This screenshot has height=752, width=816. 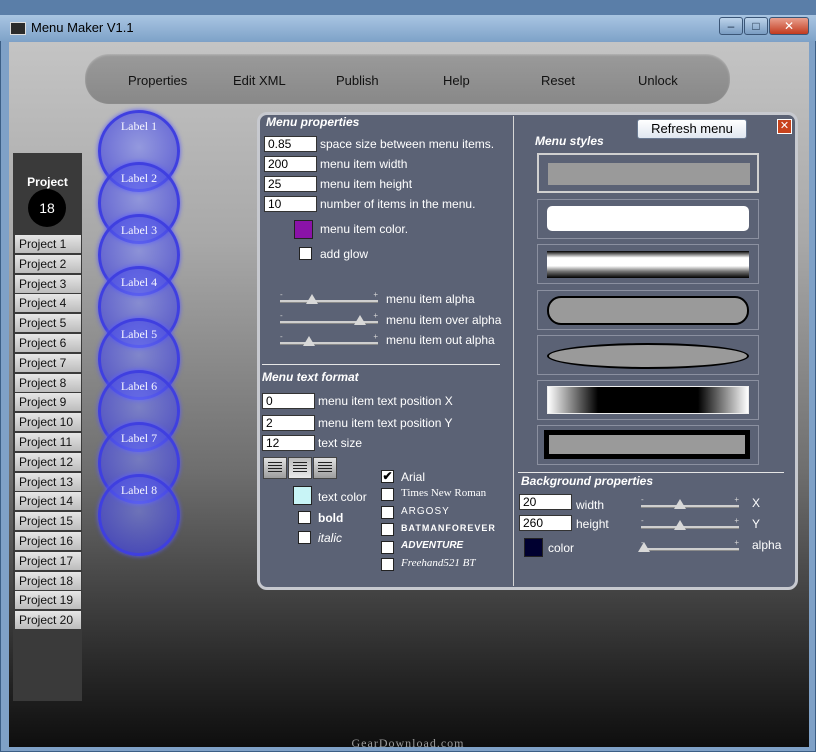 I want to click on font-freehand-checkbox, so click(x=387, y=564).